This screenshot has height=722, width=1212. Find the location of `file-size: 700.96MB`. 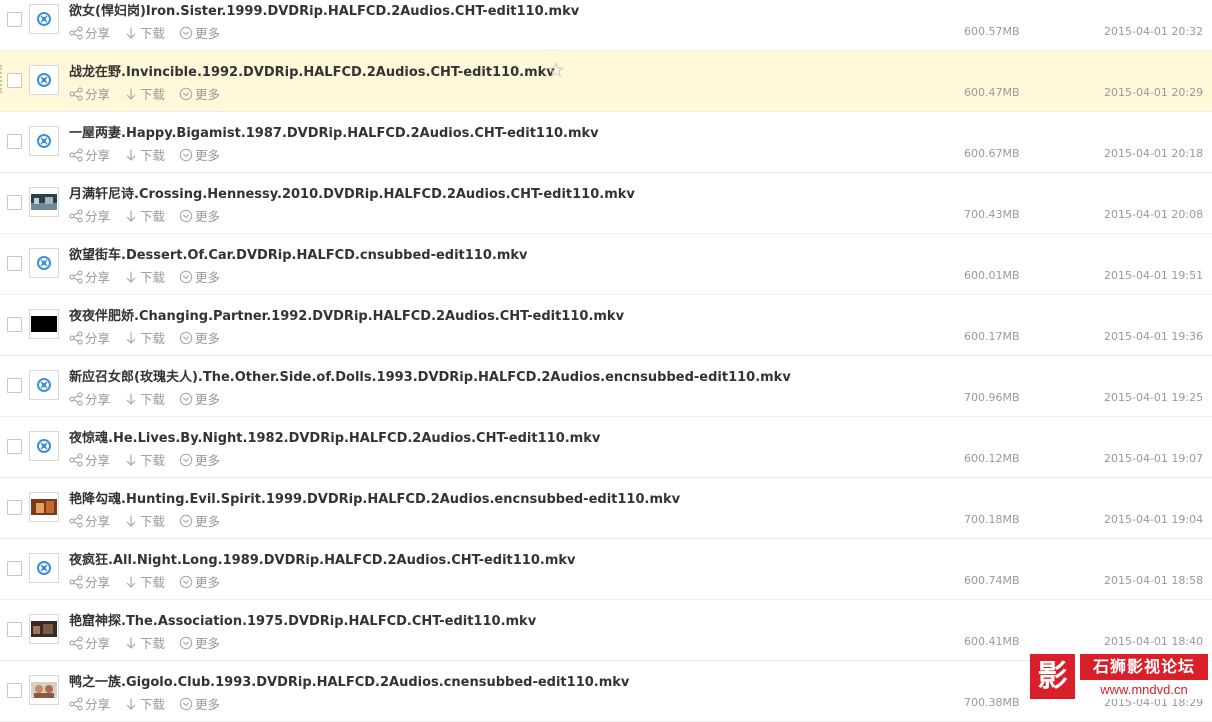

file-size: 700.96MB is located at coordinates (992, 397).